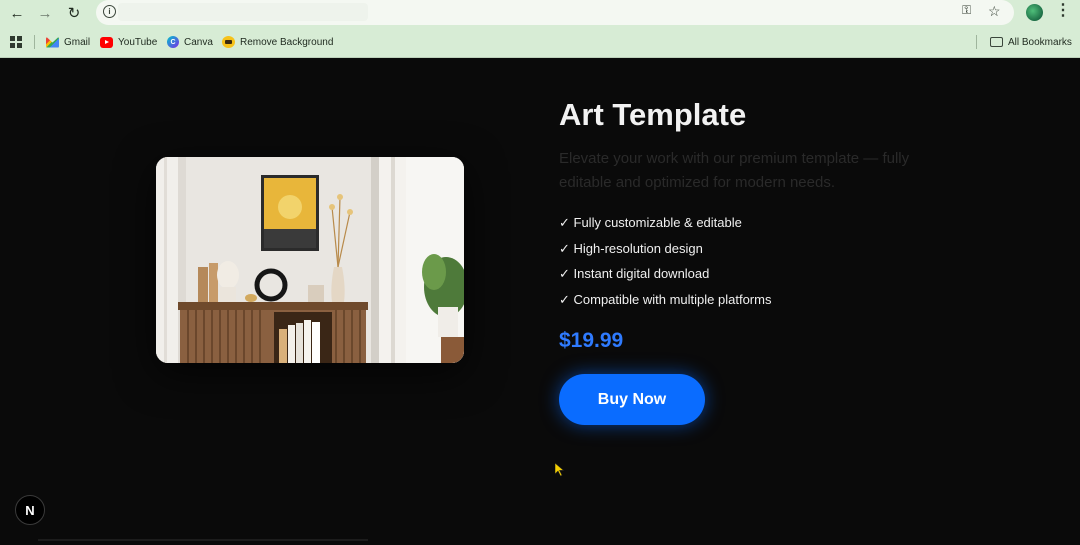 This screenshot has width=1080, height=545. Describe the element at coordinates (653, 114) in the screenshot. I see `product-title: Art Template` at that location.